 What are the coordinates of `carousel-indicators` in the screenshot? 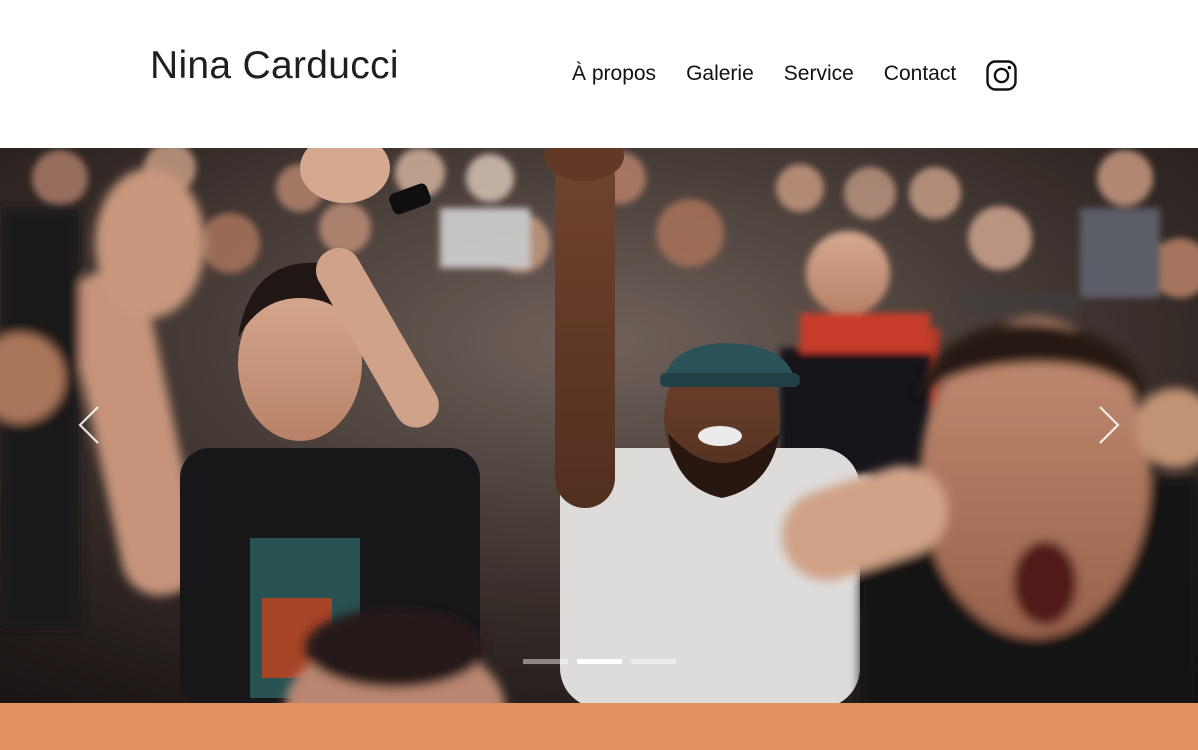 It's located at (604, 661).